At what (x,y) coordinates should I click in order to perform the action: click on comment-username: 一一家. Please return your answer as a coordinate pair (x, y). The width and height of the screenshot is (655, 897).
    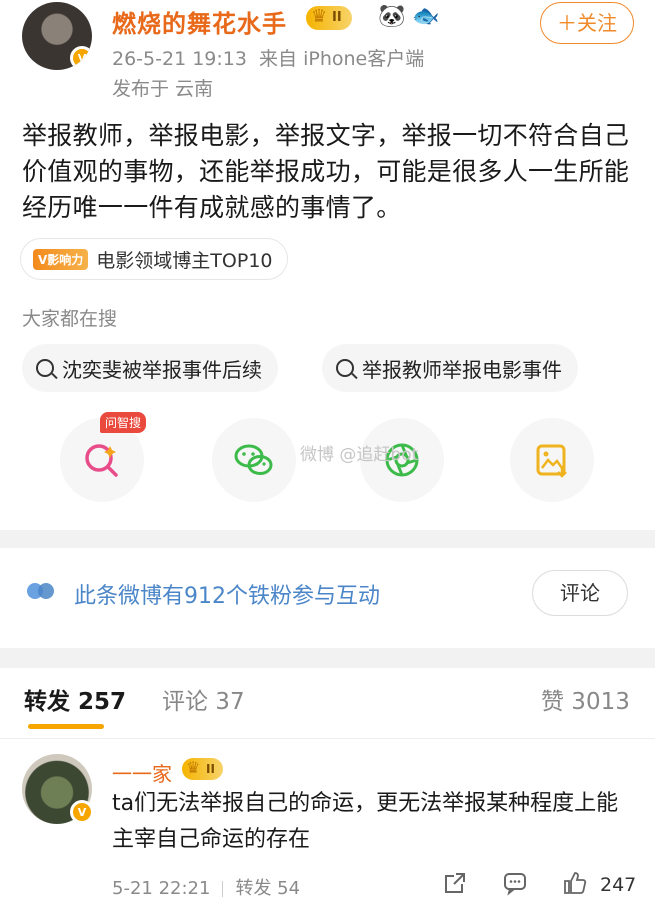
    Looking at the image, I should click on (142, 772).